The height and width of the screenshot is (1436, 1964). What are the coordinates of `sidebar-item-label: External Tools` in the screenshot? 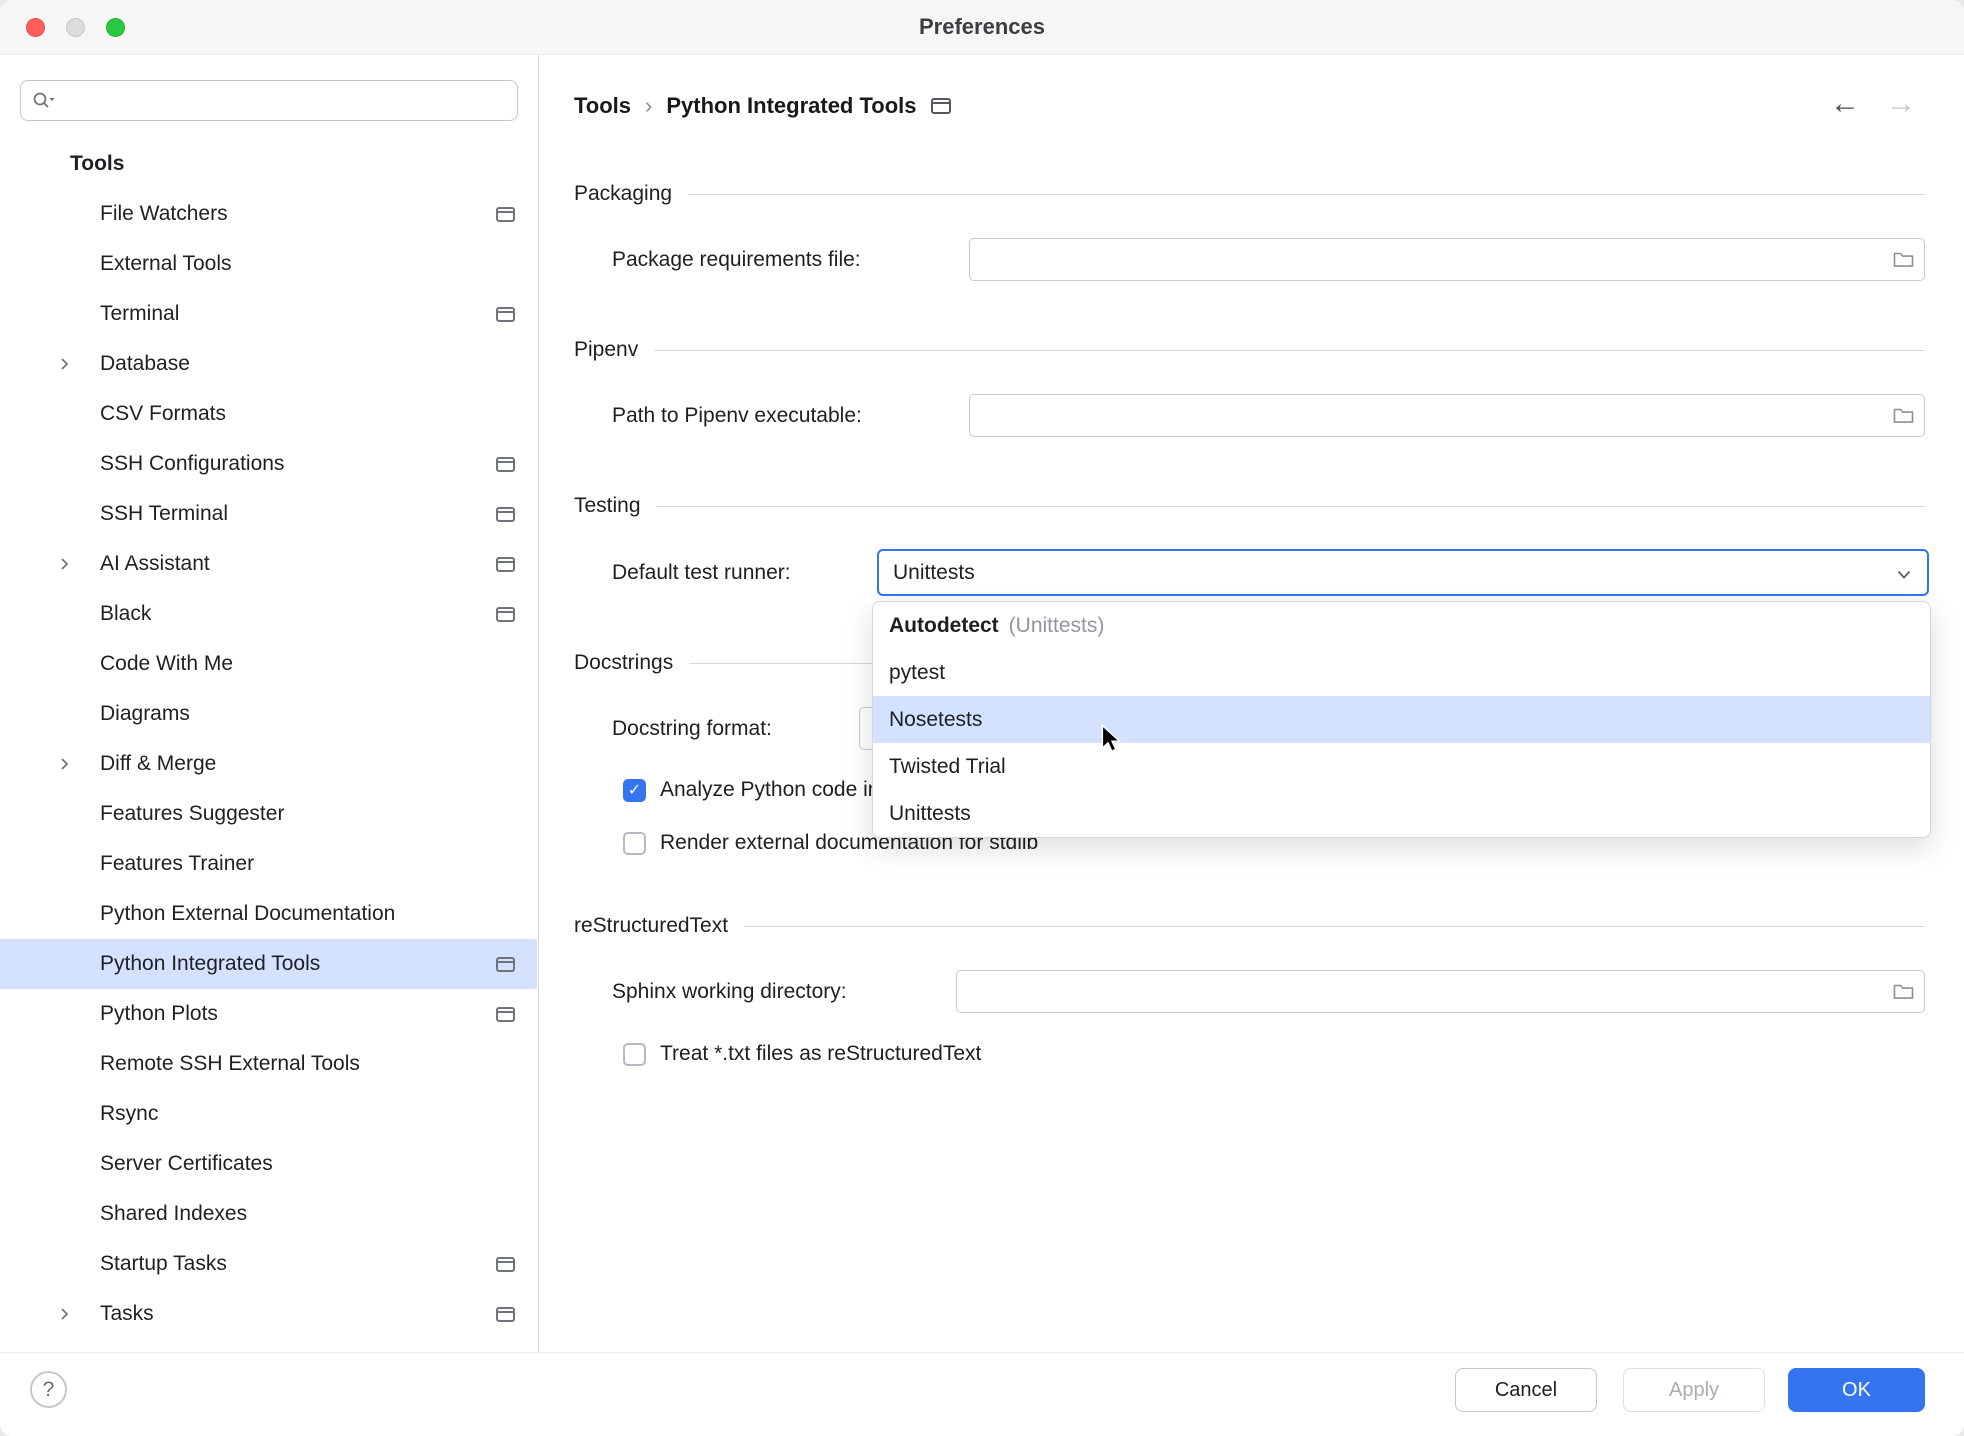 It's located at (166, 263).